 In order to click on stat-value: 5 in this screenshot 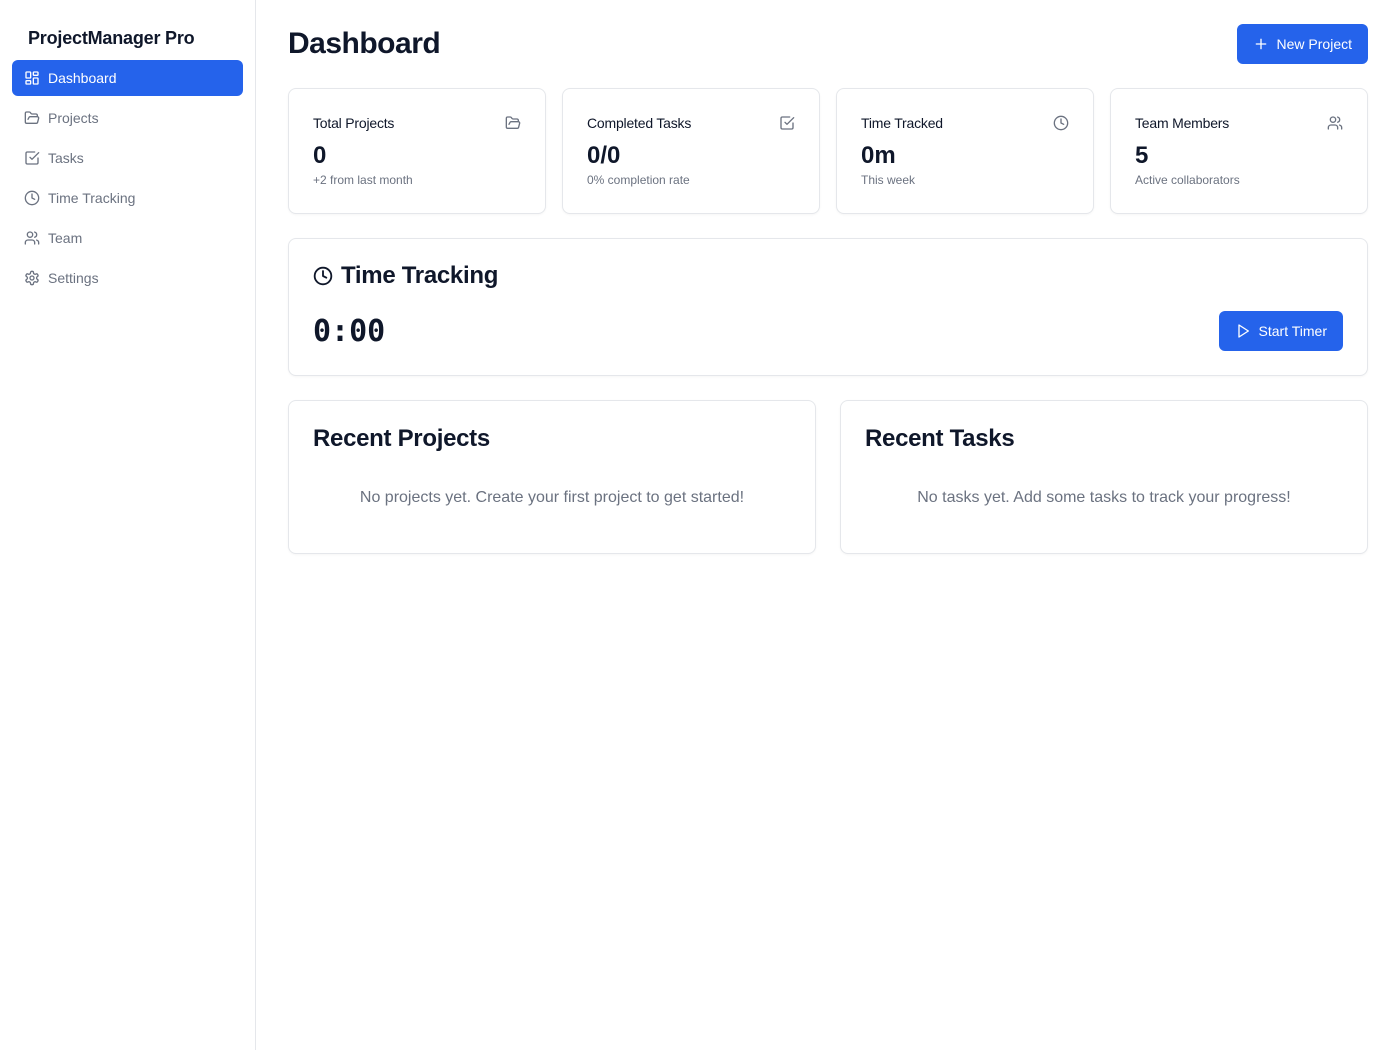, I will do `click(1142, 155)`.